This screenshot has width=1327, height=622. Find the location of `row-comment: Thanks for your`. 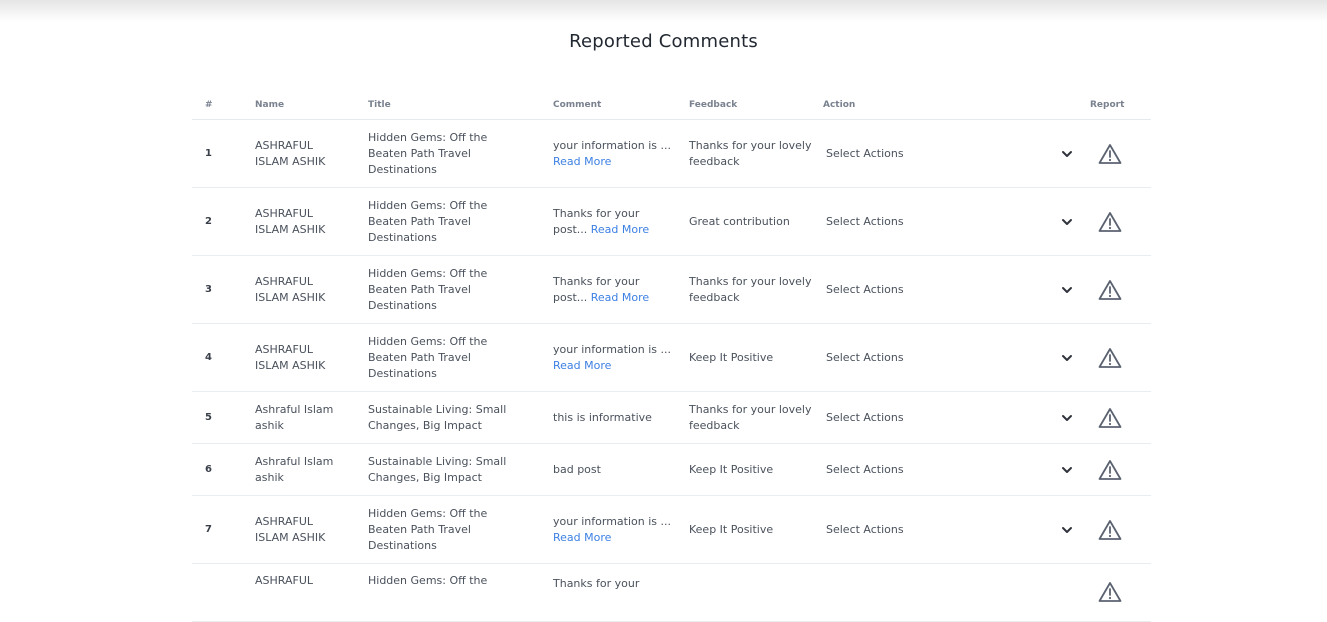

row-comment: Thanks for your is located at coordinates (621, 592).